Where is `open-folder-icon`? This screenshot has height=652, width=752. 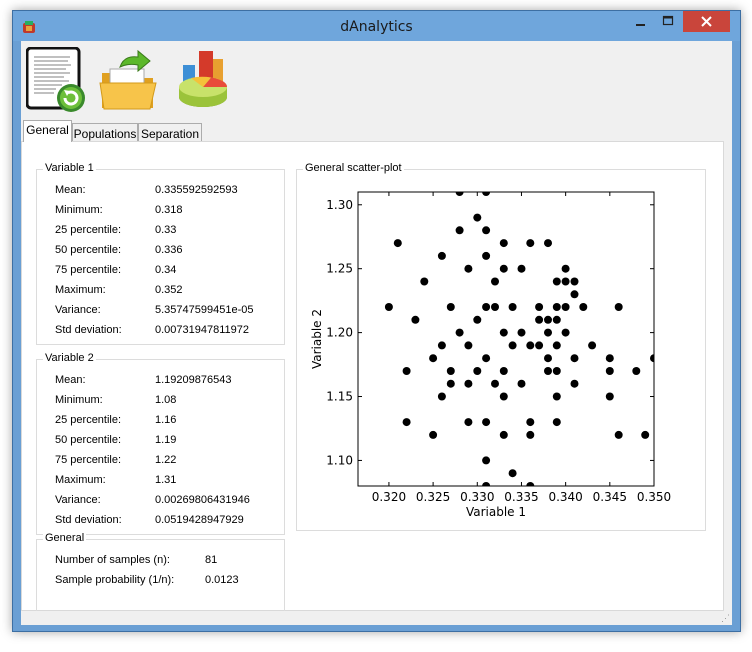
open-folder-icon is located at coordinates (130, 80).